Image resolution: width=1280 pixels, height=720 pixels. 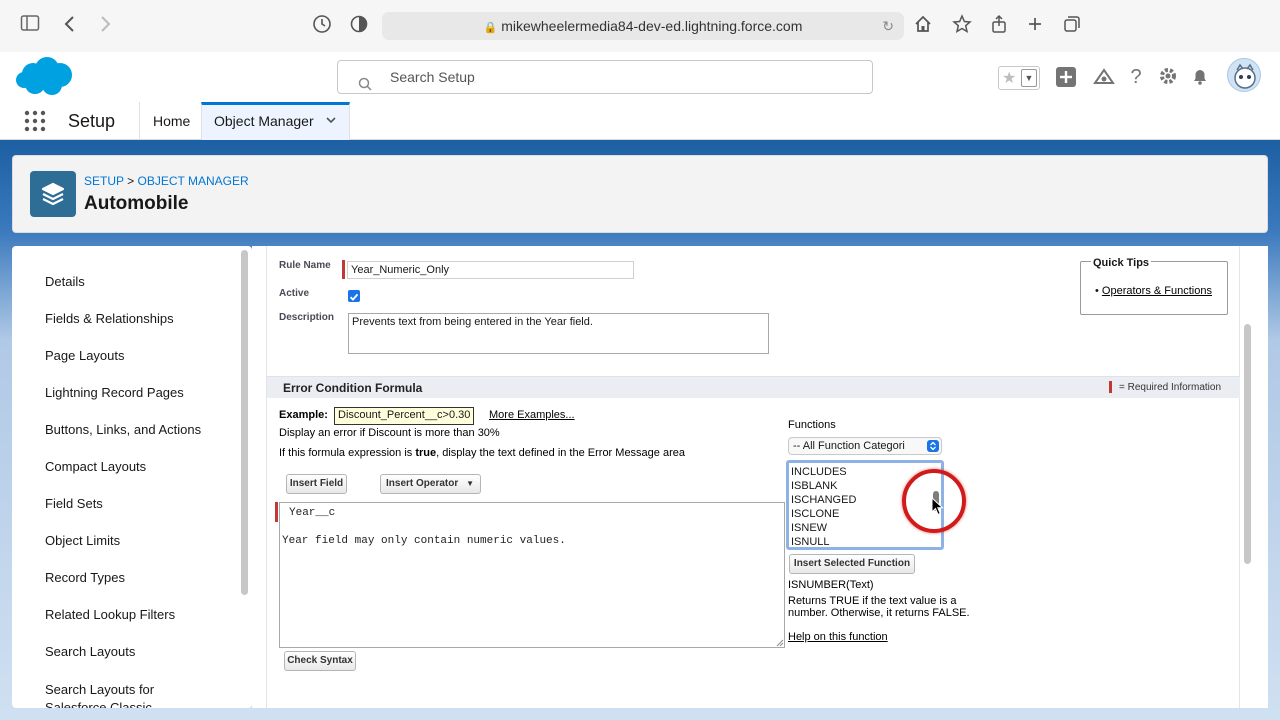 What do you see at coordinates (193, 181) in the screenshot?
I see `breadcrumb-object-manager: OBJECT MANAGER` at bounding box center [193, 181].